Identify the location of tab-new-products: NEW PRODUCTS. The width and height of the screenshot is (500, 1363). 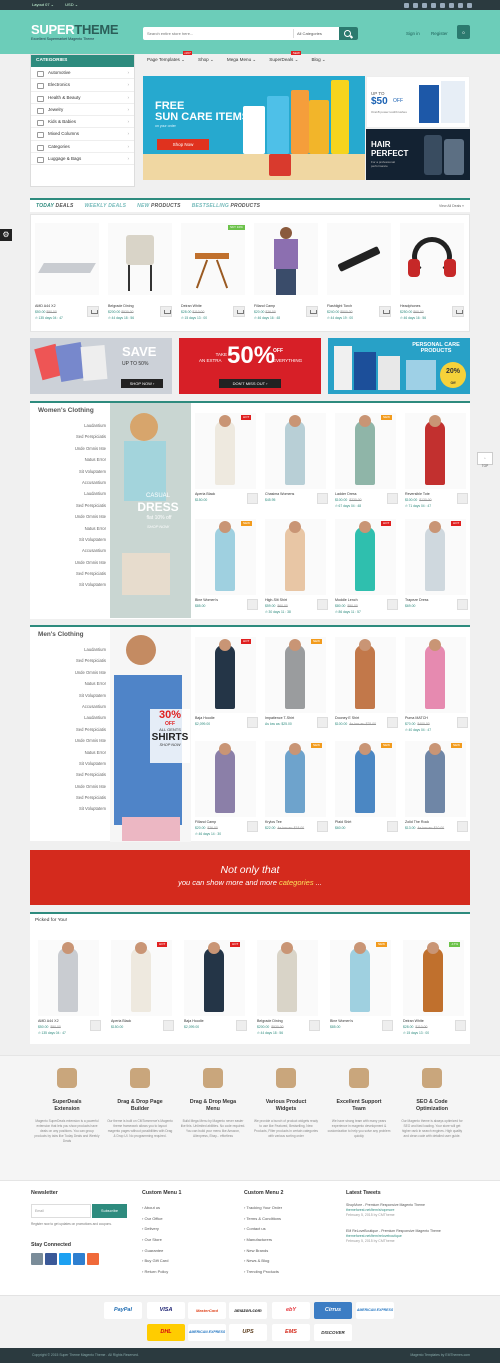
(159, 206).